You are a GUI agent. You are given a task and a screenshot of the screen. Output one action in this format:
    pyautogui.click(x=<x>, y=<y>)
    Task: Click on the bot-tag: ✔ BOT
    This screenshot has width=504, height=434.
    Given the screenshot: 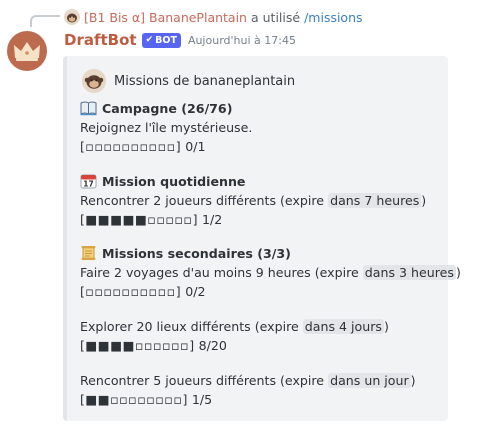 What is the action you would take?
    pyautogui.click(x=161, y=40)
    